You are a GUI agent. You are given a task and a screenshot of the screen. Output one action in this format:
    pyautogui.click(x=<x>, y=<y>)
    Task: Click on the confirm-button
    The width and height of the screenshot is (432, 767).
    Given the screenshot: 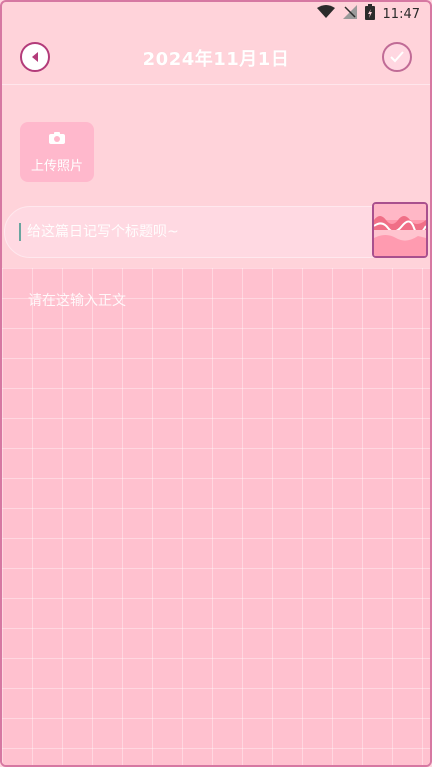 What is the action you would take?
    pyautogui.click(x=397, y=57)
    